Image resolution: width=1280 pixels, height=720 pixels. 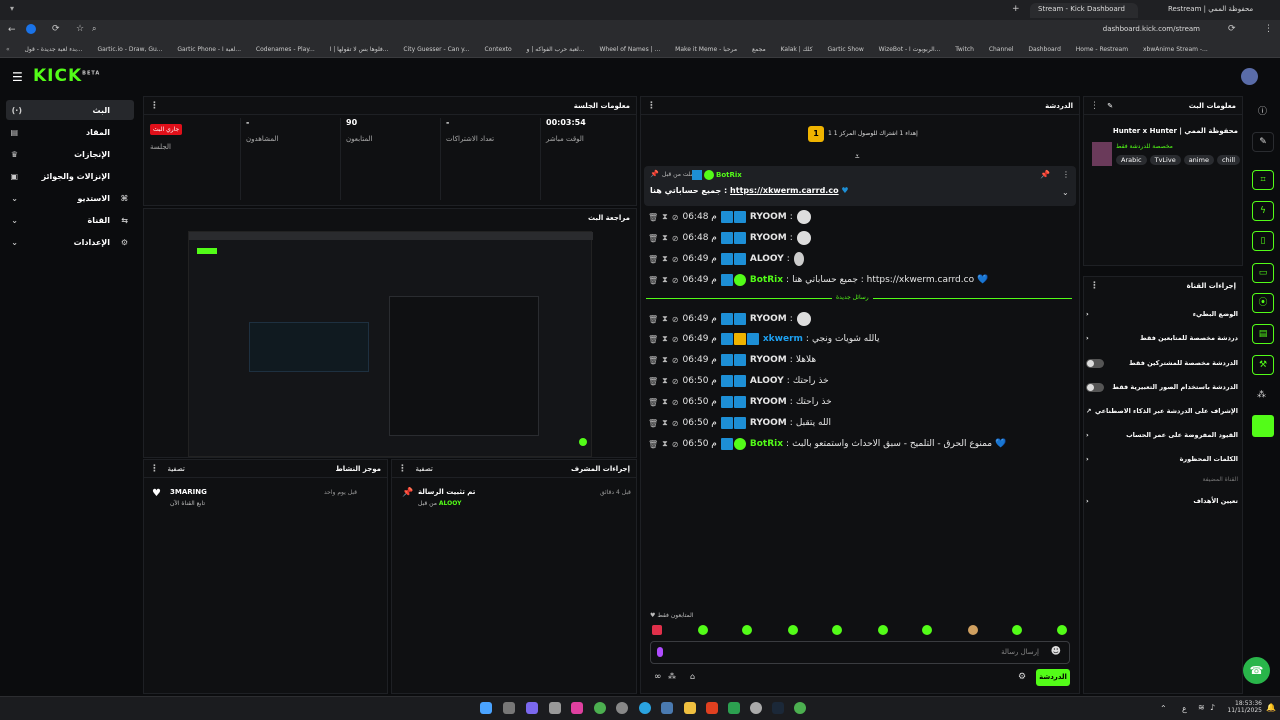 What do you see at coordinates (1065, 192) in the screenshot?
I see `chevron-down-icon: ⌄` at bounding box center [1065, 192].